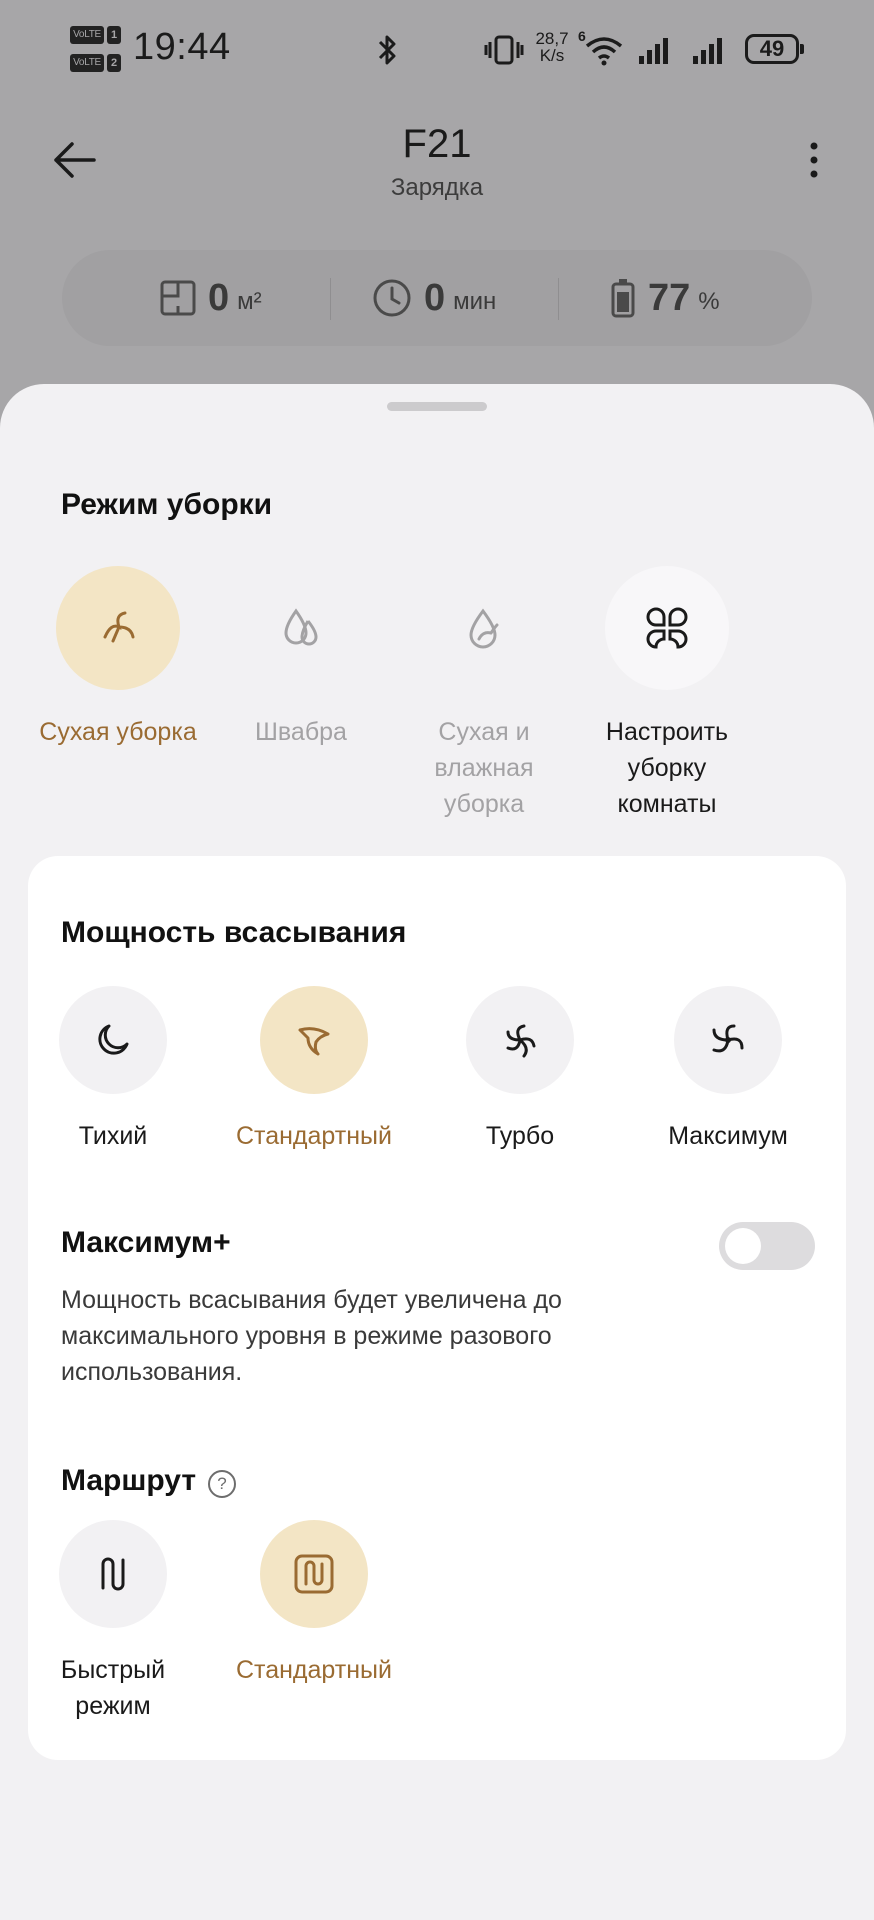 This screenshot has height=1920, width=874. I want to click on mode-label: Сухая и влажная уборка, so click(484, 768).